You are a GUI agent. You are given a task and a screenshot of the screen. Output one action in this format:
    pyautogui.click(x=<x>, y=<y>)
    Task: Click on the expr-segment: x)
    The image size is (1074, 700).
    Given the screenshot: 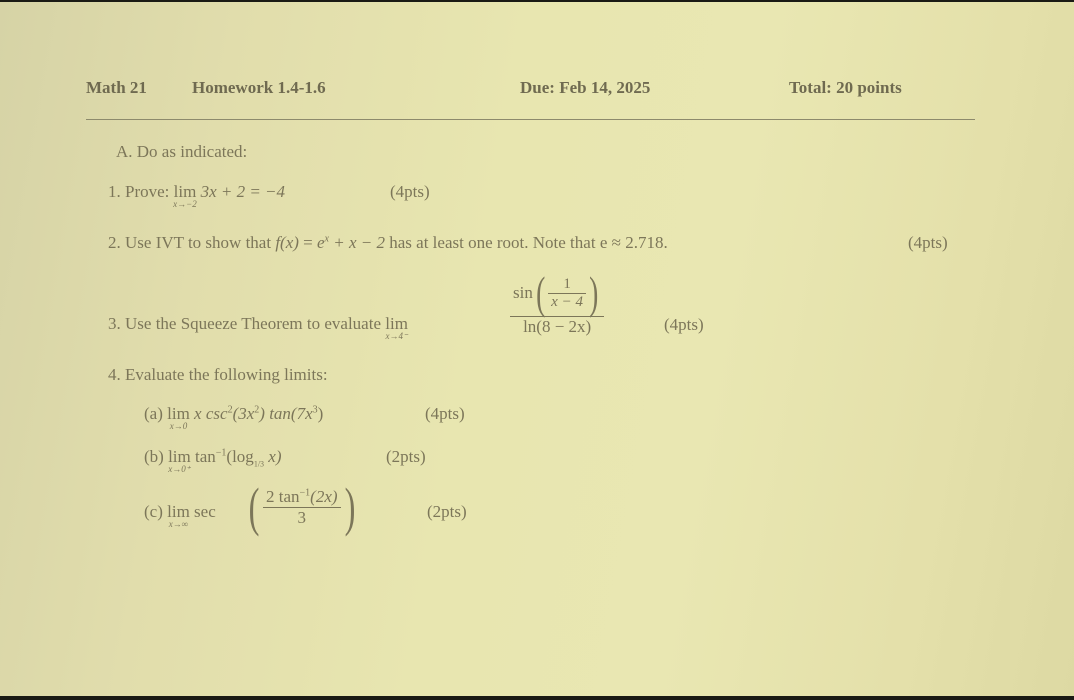 What is the action you would take?
    pyautogui.click(x=273, y=456)
    